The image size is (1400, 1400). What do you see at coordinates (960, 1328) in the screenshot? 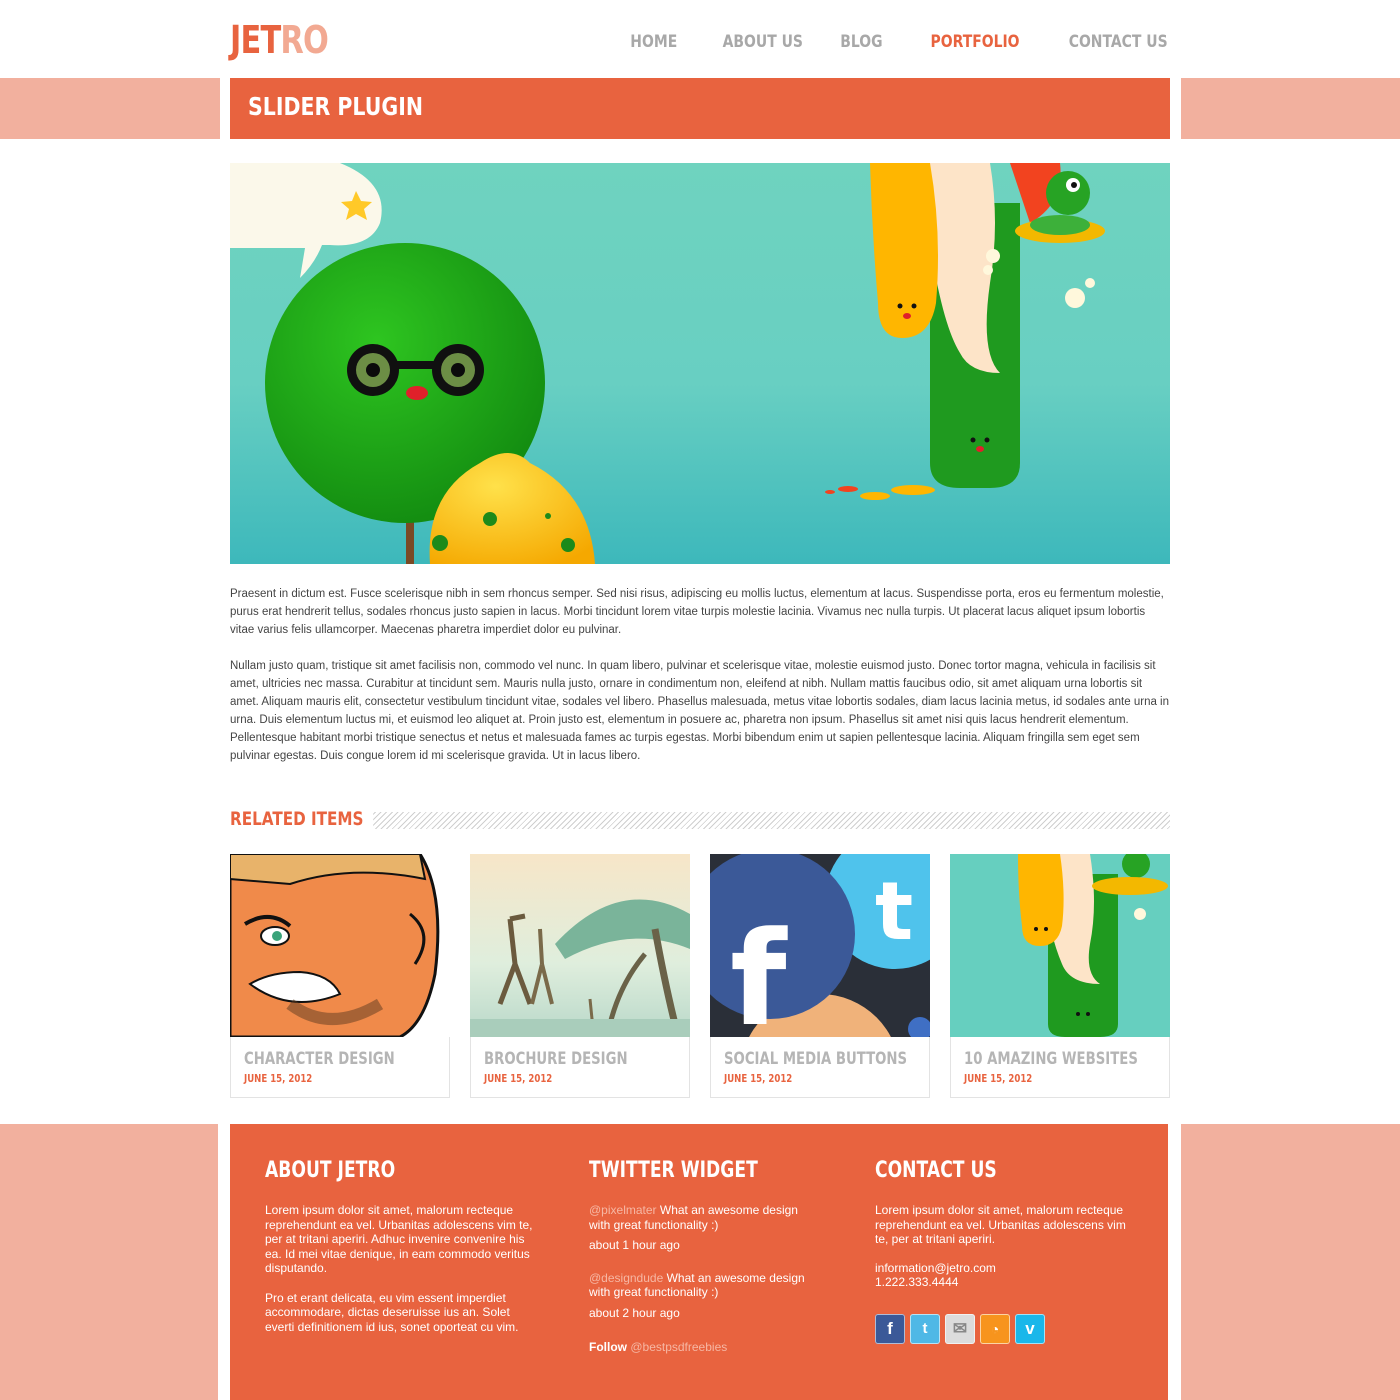
I see `email-icon: ✉` at bounding box center [960, 1328].